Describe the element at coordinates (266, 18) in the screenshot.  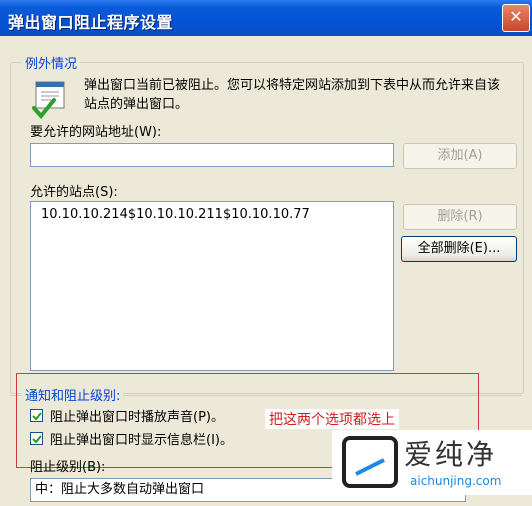
I see `title-bar: 弹出窗口阻止程序设置 ✕` at that location.